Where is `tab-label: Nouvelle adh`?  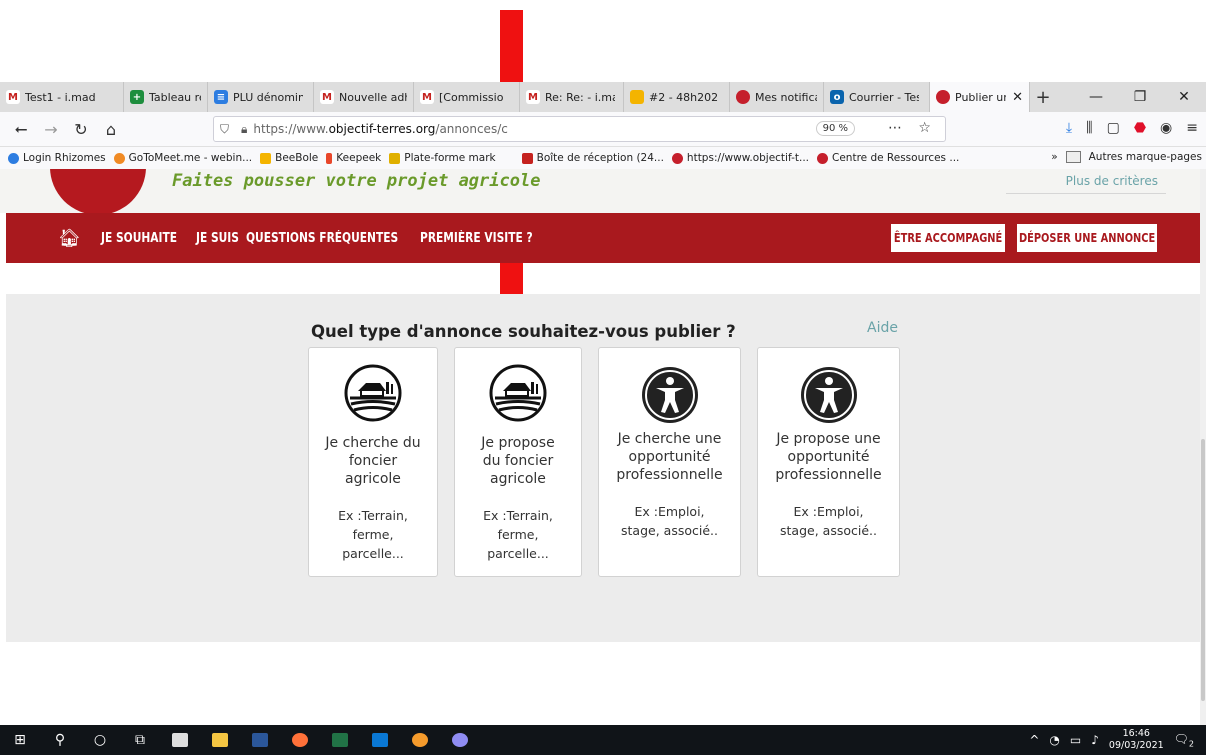 tab-label: Nouvelle adh is located at coordinates (373, 97).